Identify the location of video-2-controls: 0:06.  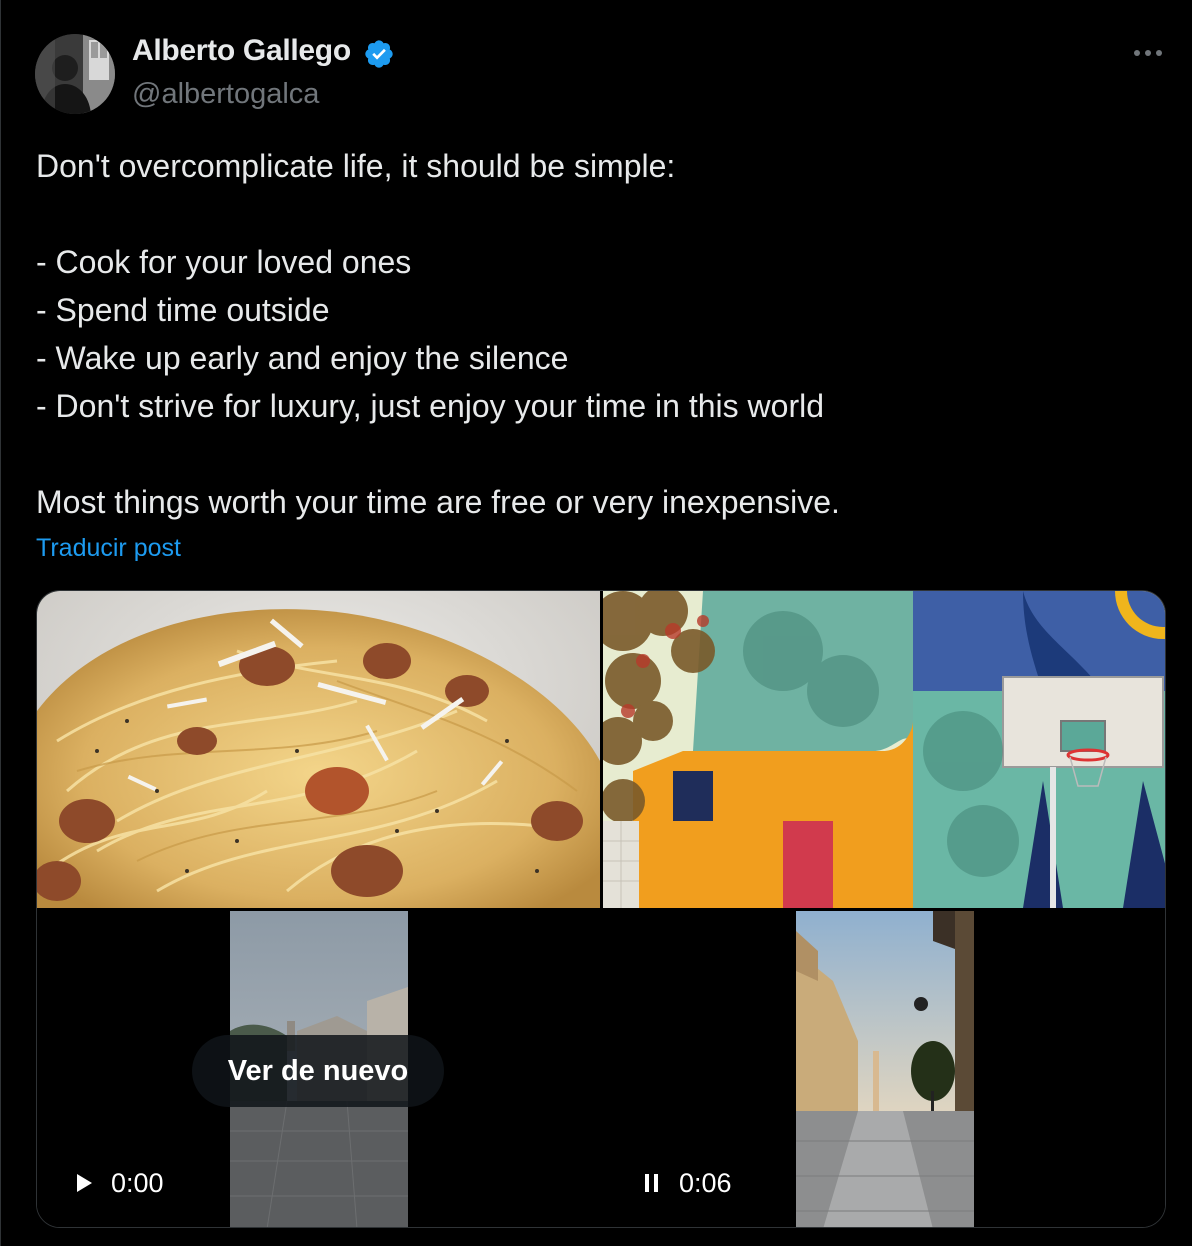
(683, 1183).